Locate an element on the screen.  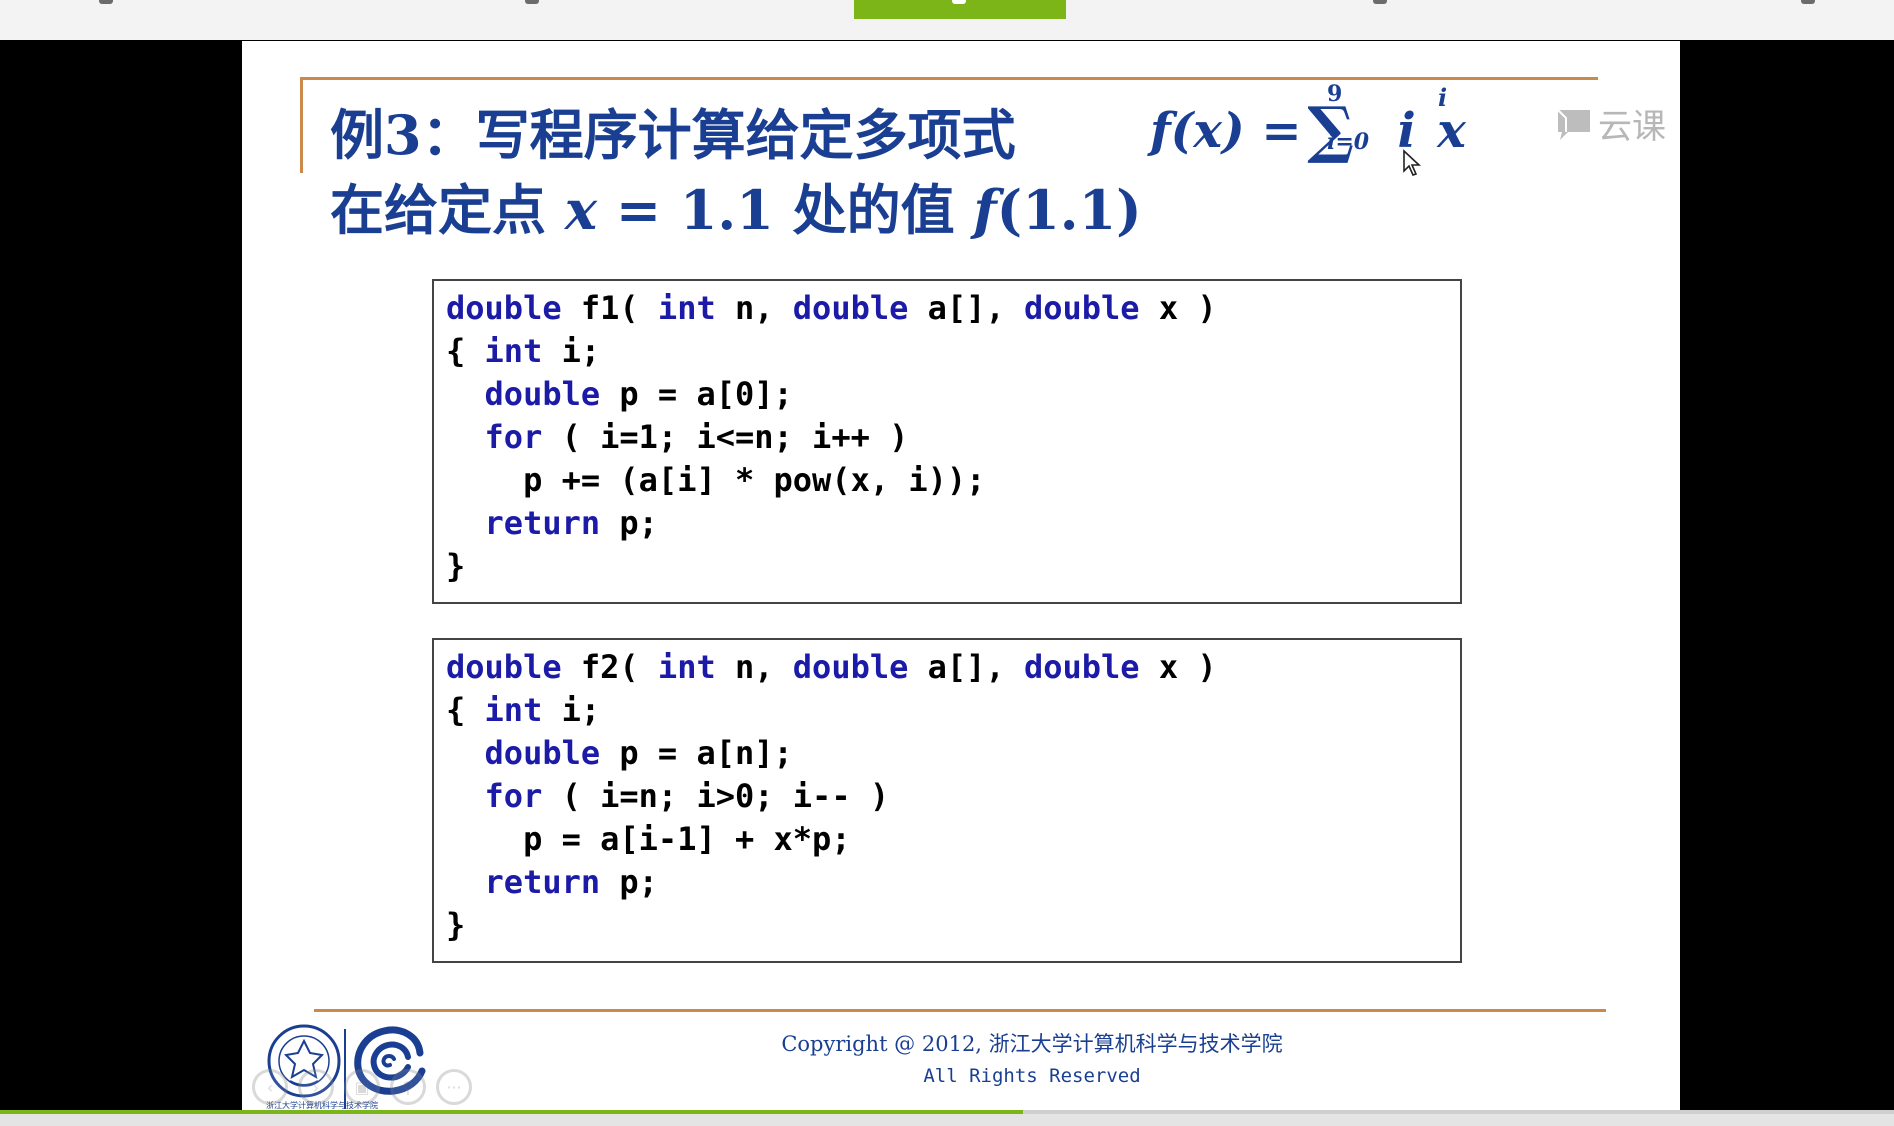
zoom-icon: ⚲ is located at coordinates (408, 1087).